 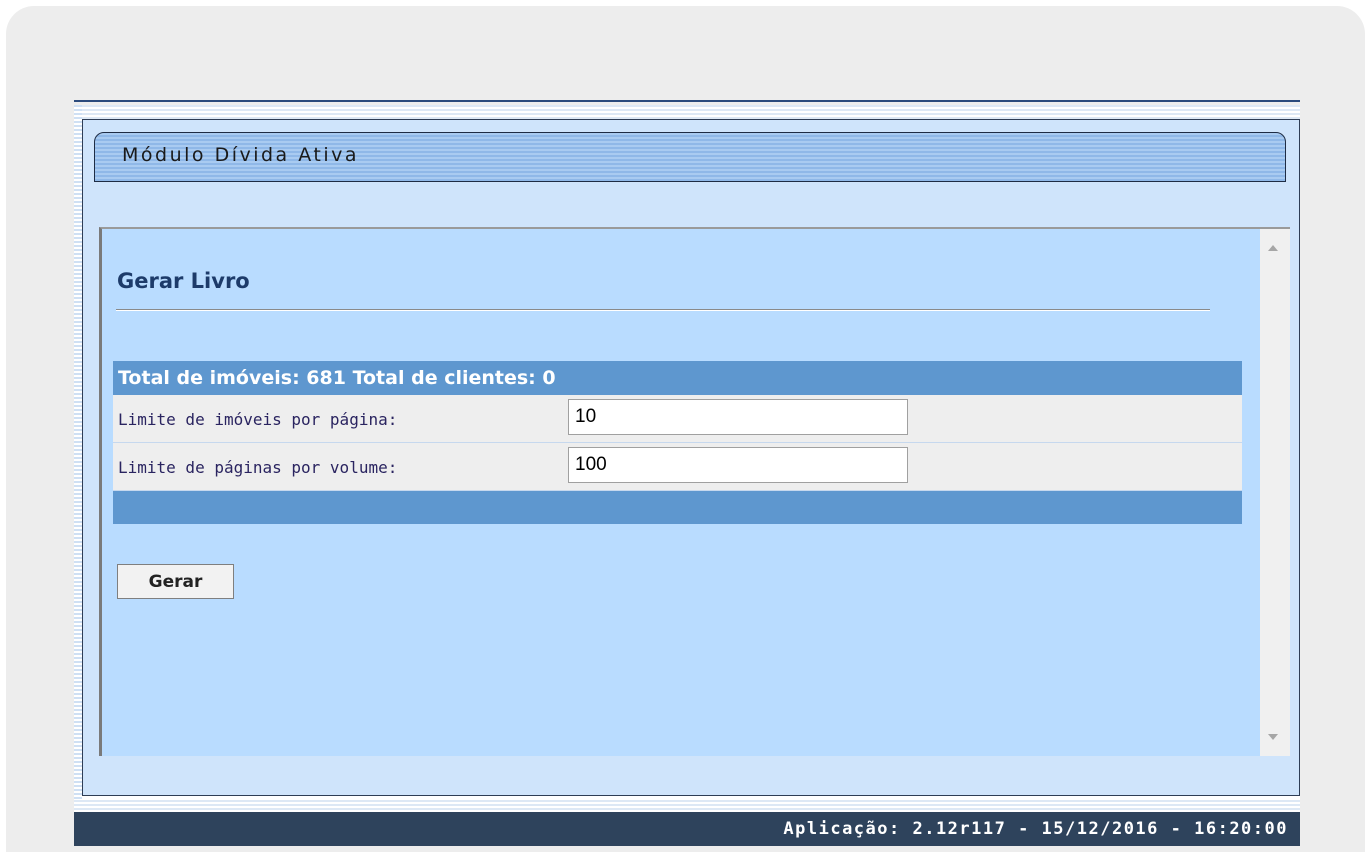 What do you see at coordinates (677, 507) in the screenshot?
I see `form-footer-bar` at bounding box center [677, 507].